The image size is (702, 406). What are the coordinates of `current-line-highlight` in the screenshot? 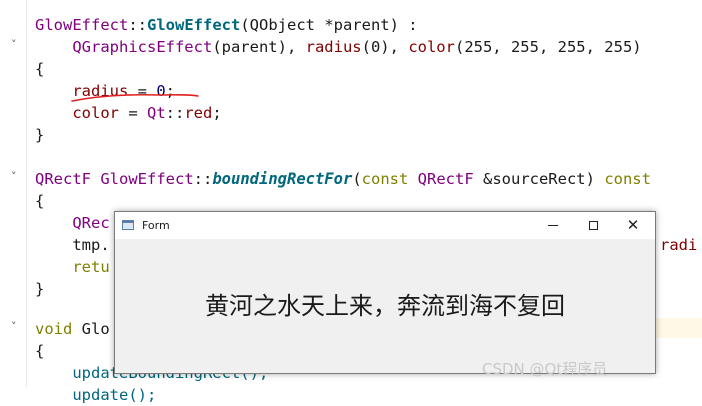 It's located at (679, 328).